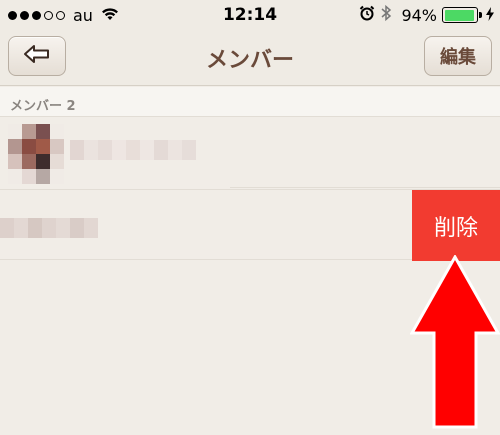 The height and width of the screenshot is (435, 500). Describe the element at coordinates (419, 15) in the screenshot. I see `battery-percent: 94%` at that location.